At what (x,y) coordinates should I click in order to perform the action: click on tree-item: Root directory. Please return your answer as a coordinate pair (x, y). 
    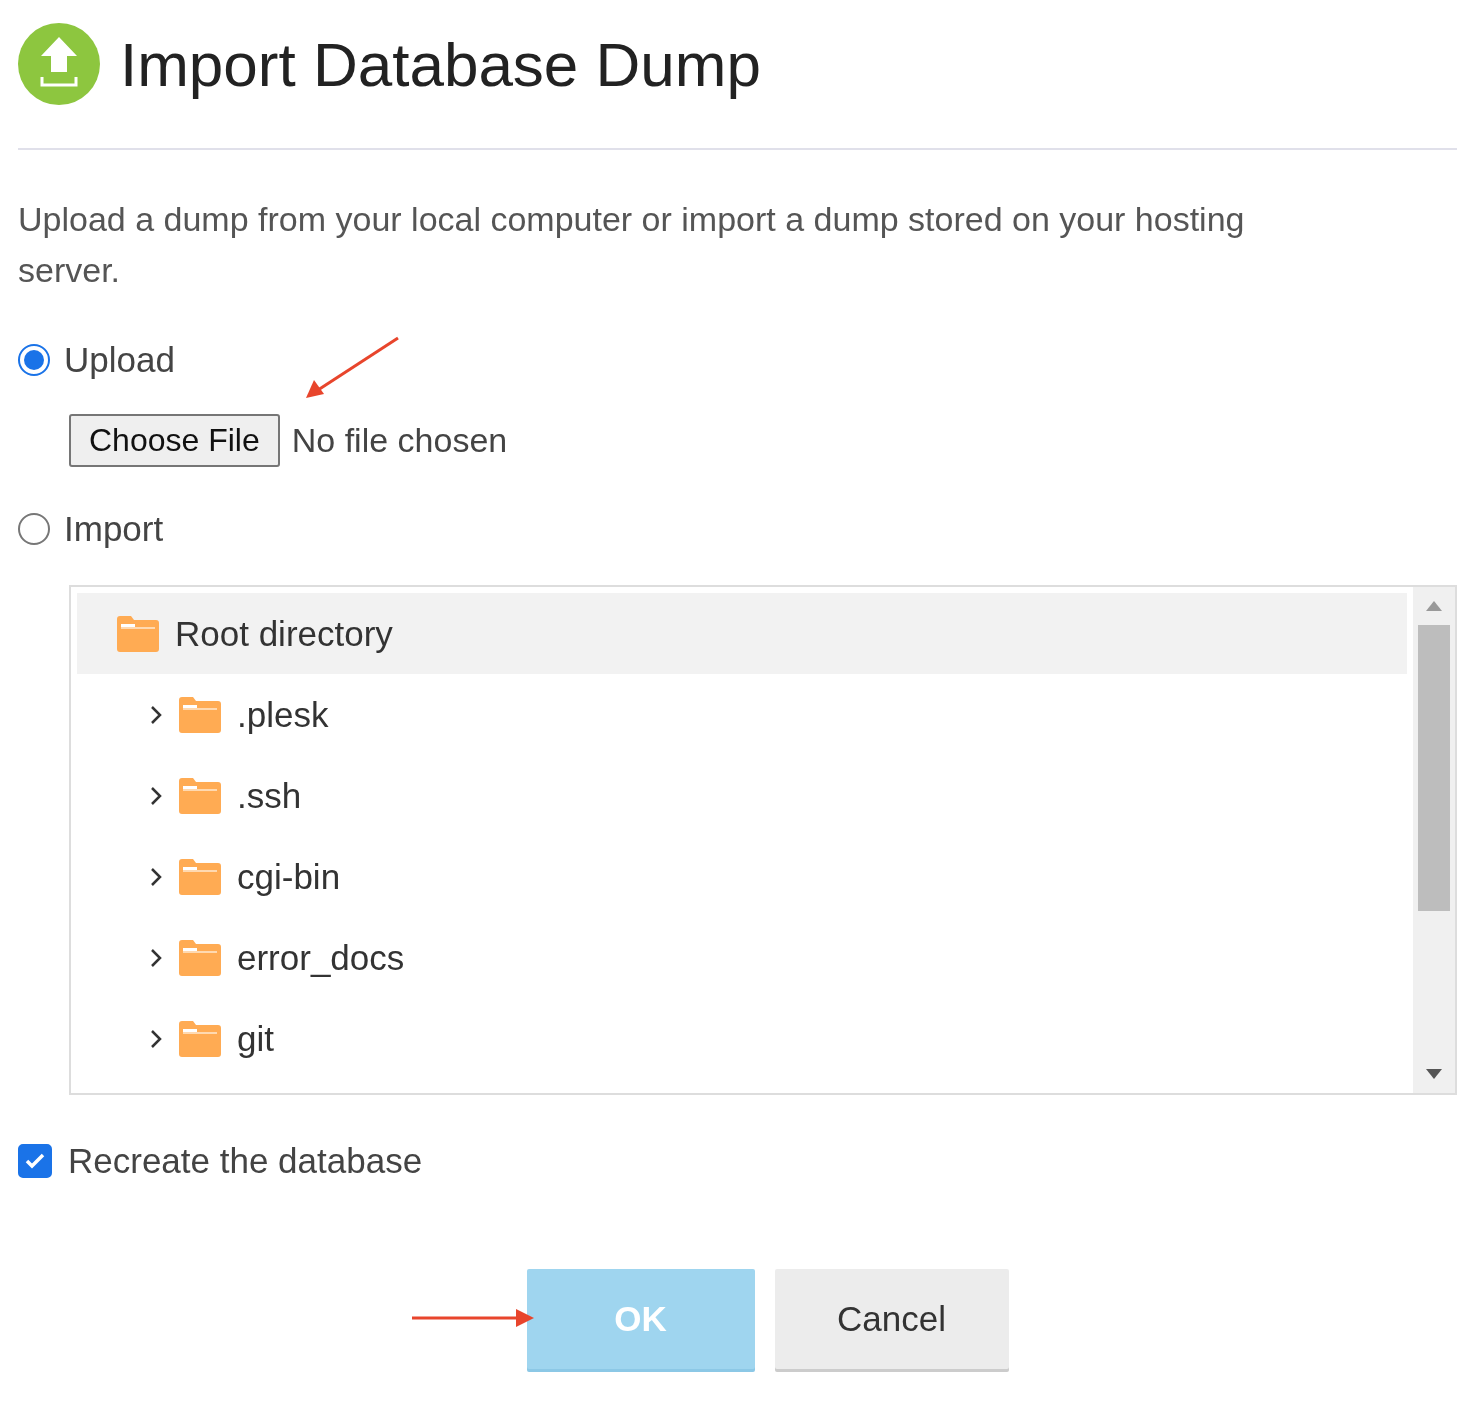
    Looking at the image, I should click on (742, 633).